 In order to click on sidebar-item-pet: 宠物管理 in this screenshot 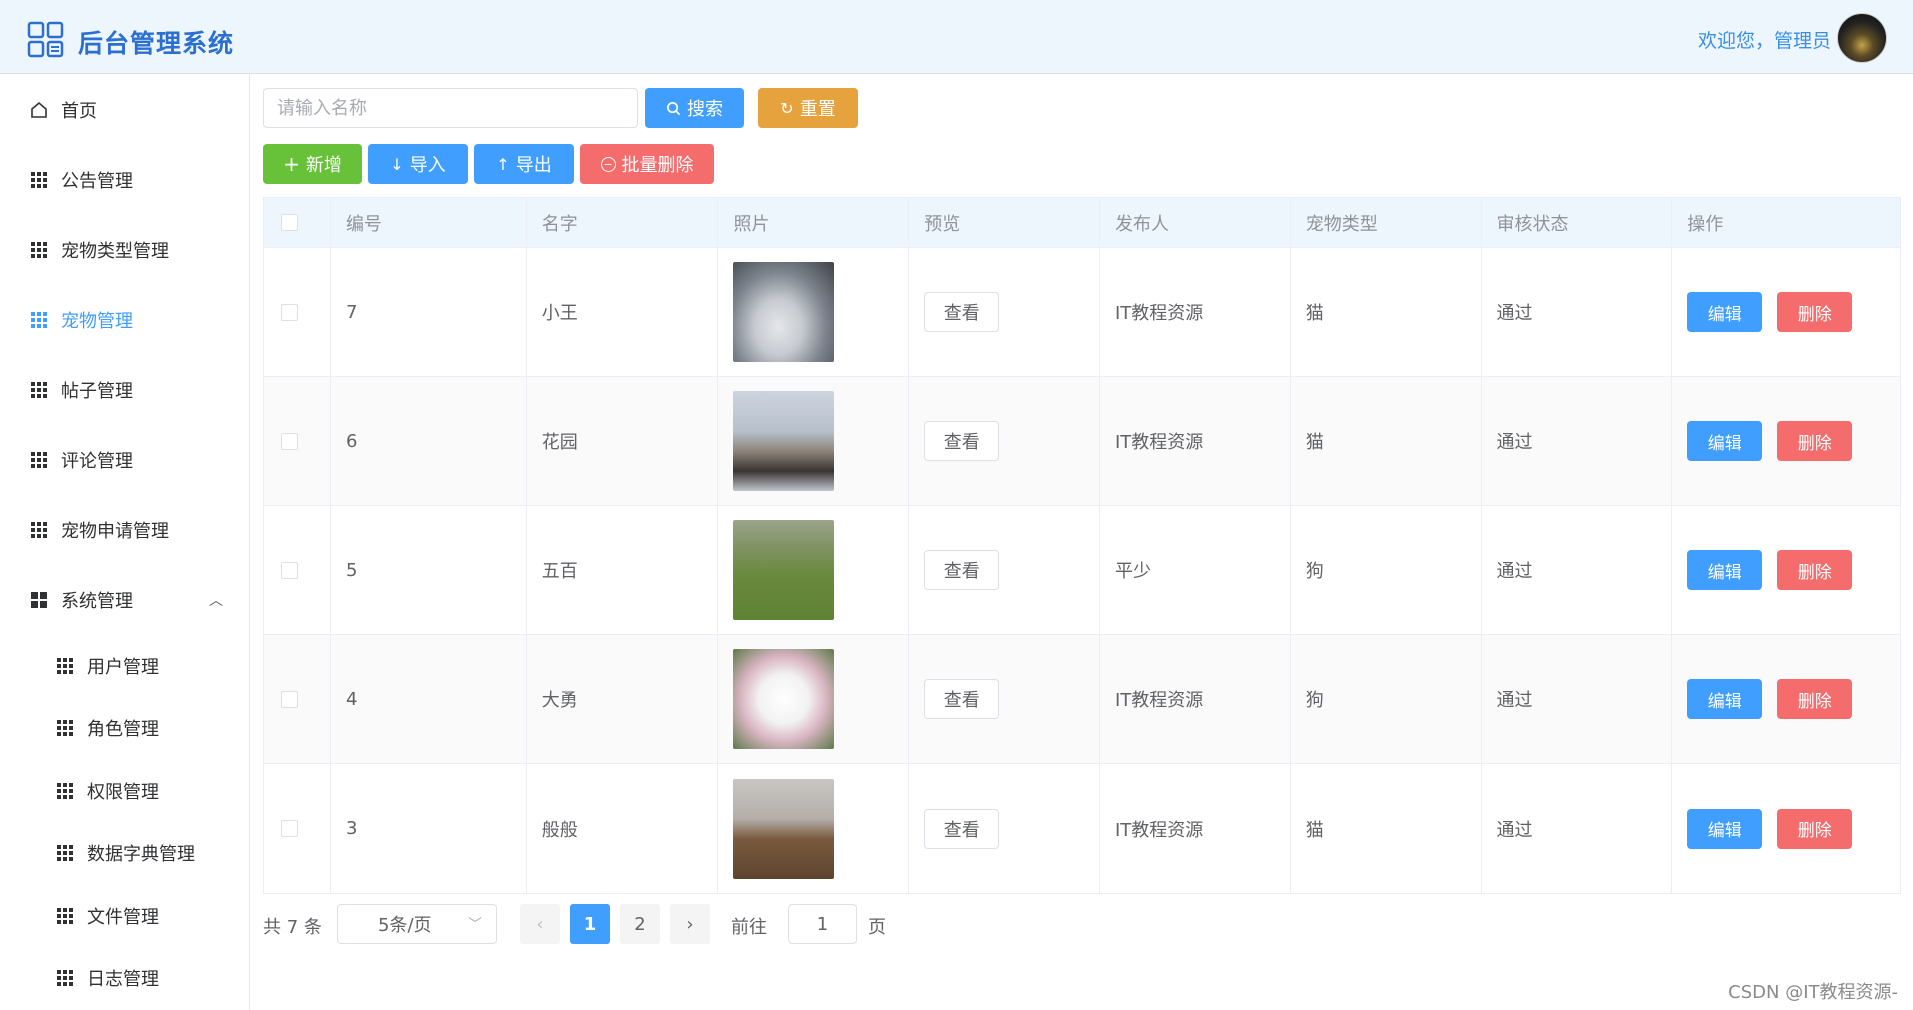, I will do `click(124, 320)`.